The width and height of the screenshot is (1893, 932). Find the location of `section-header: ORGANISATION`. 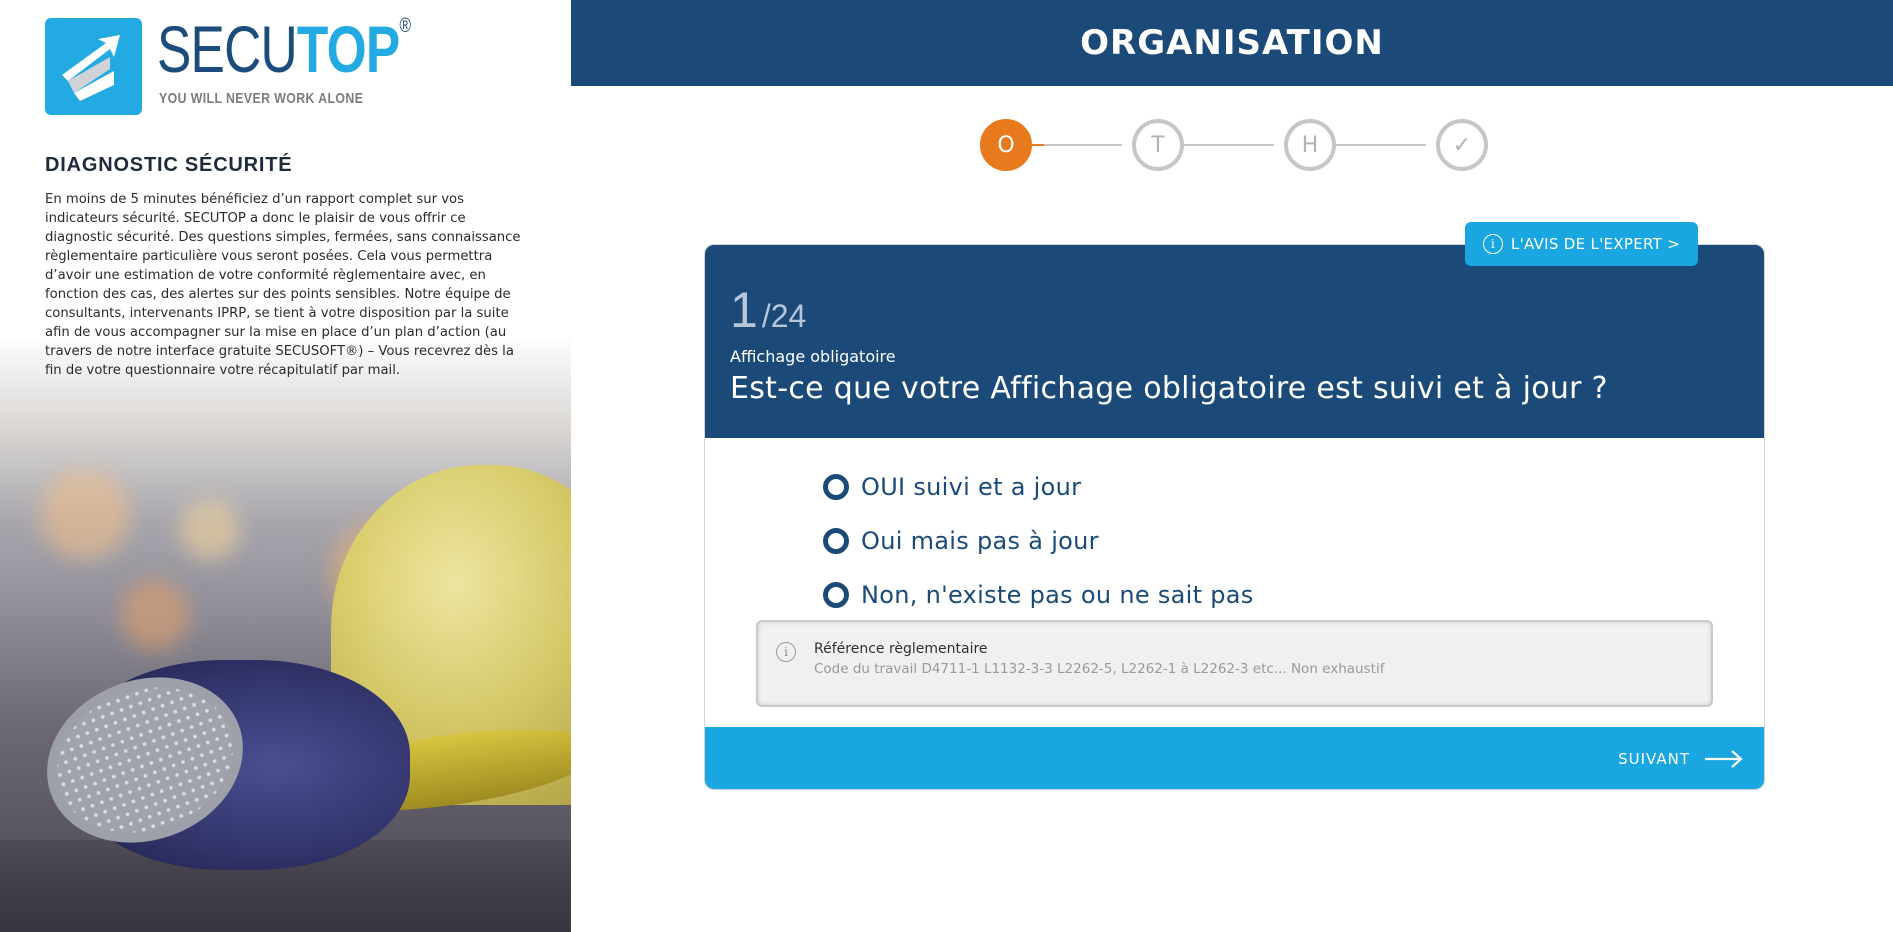

section-header: ORGANISATION is located at coordinates (1232, 43).